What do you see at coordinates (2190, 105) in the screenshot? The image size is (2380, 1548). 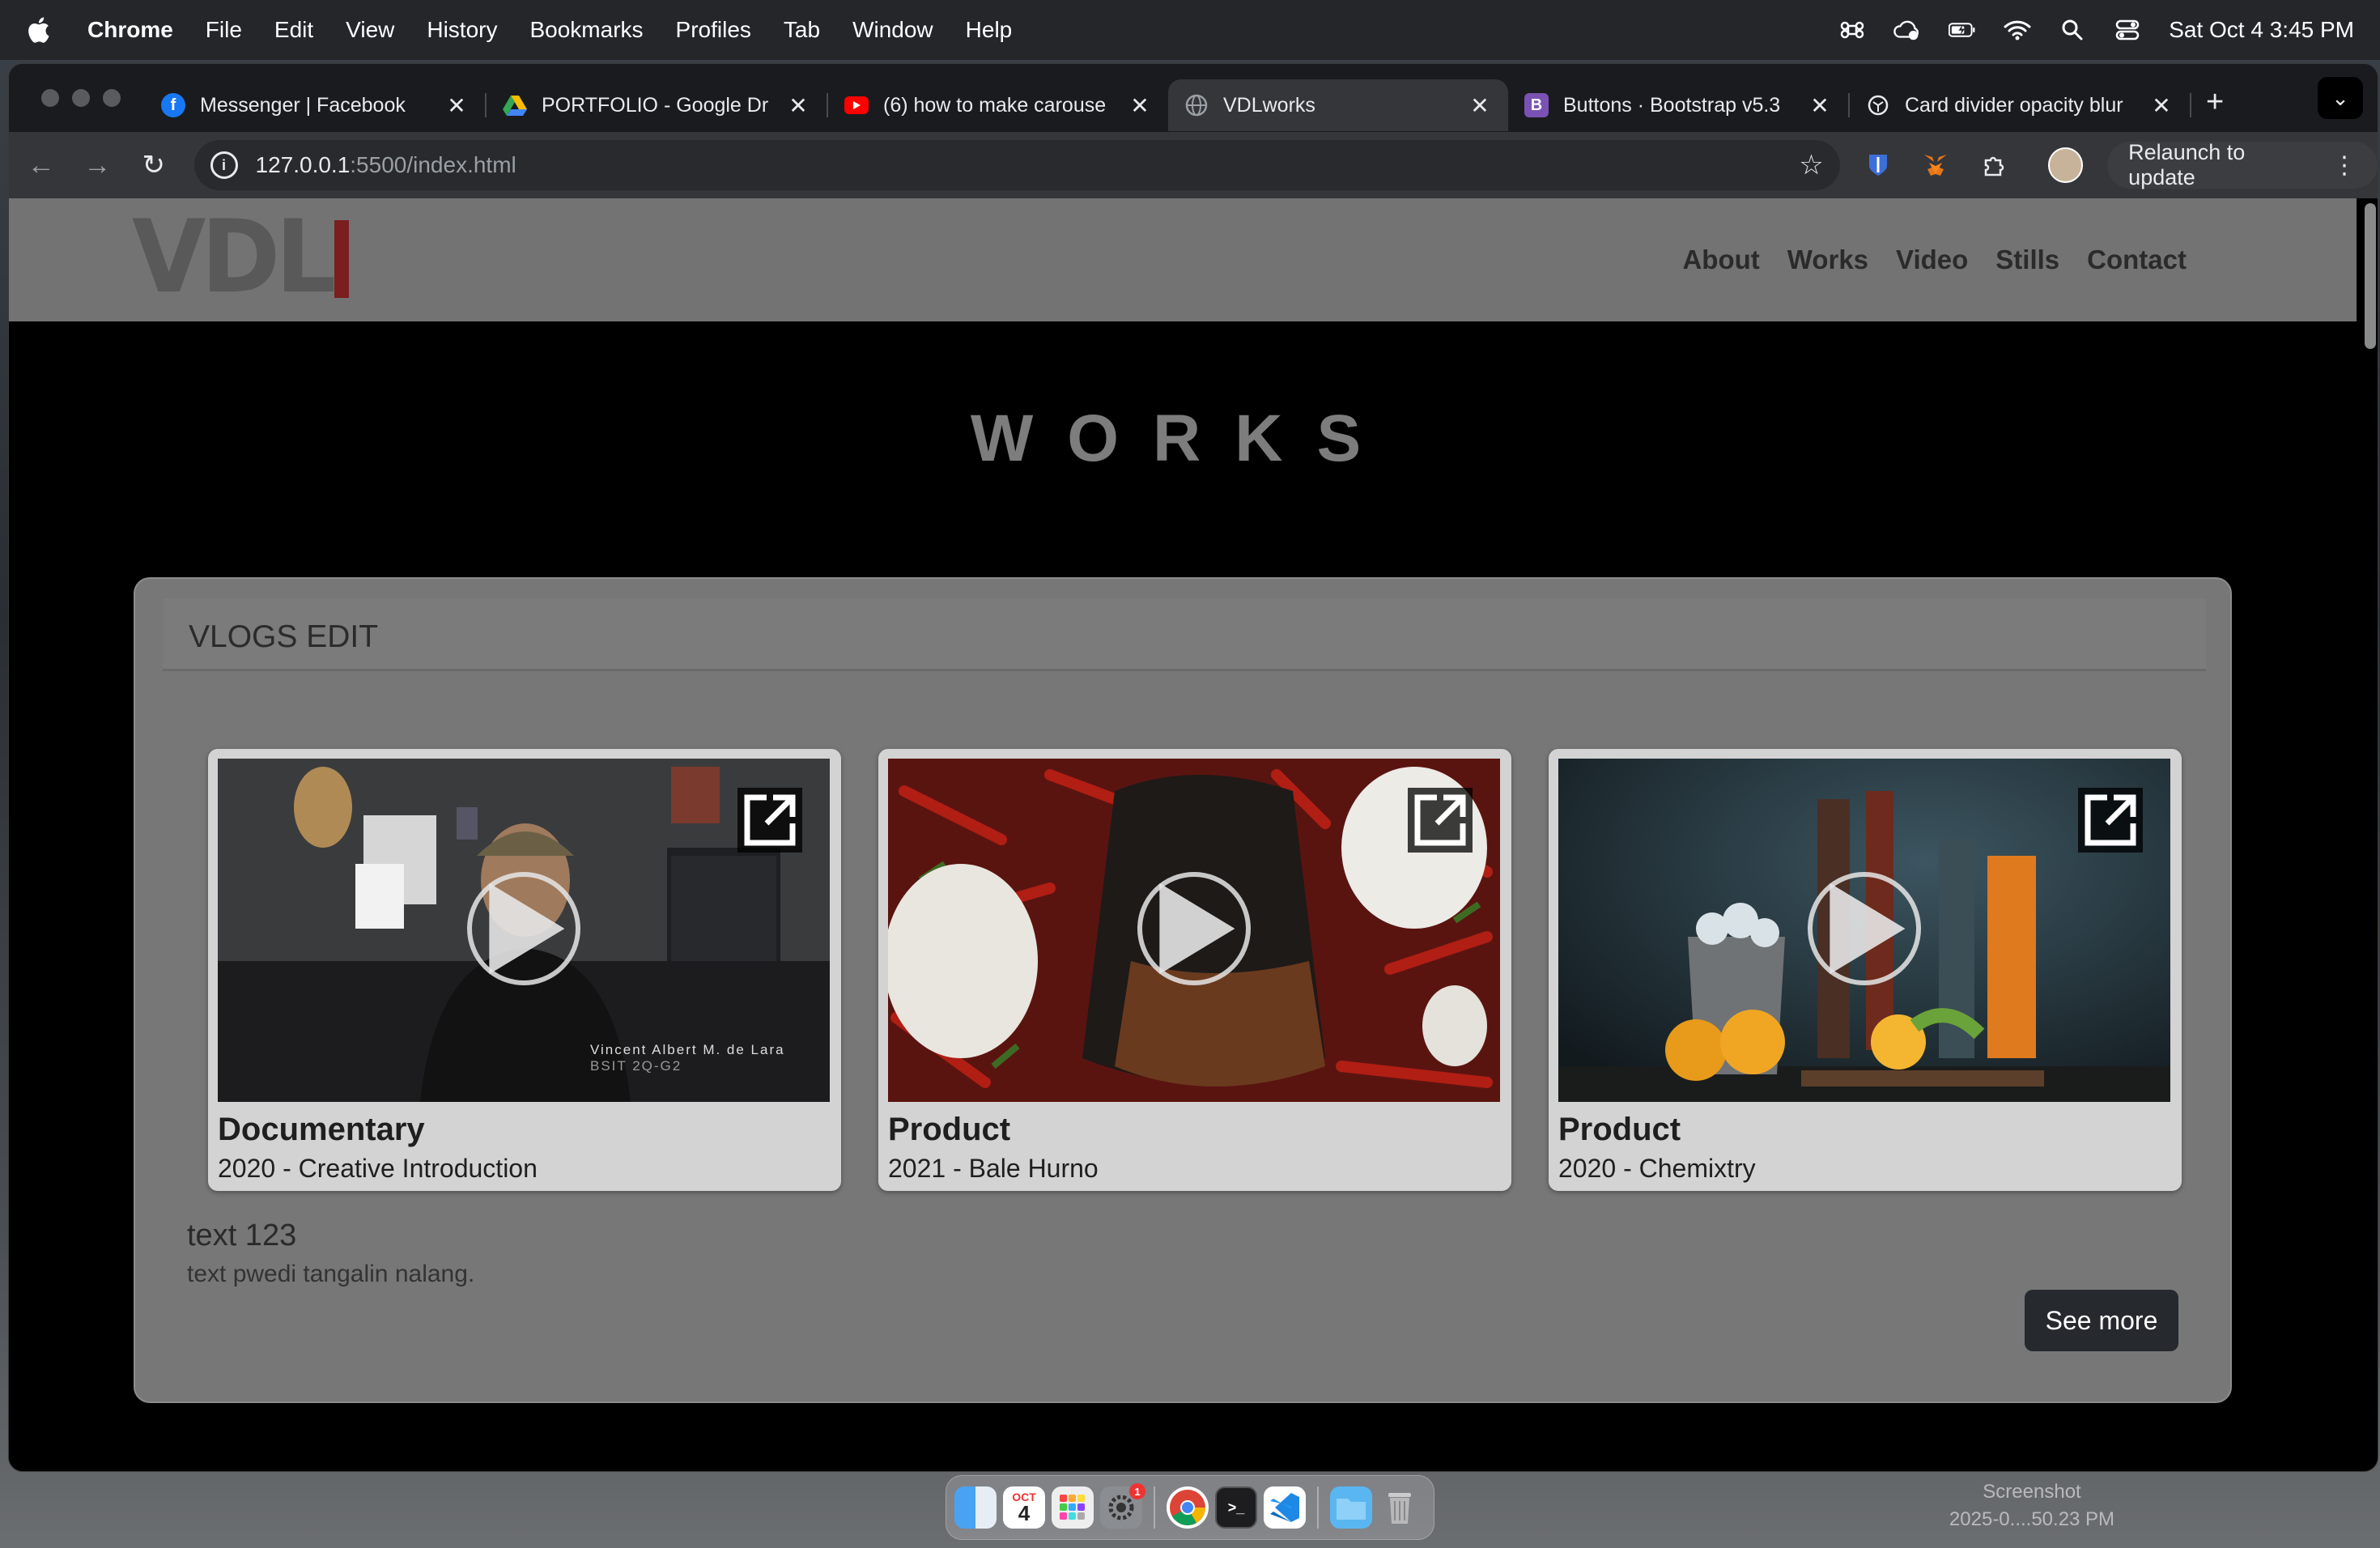 I see `tab-divider` at bounding box center [2190, 105].